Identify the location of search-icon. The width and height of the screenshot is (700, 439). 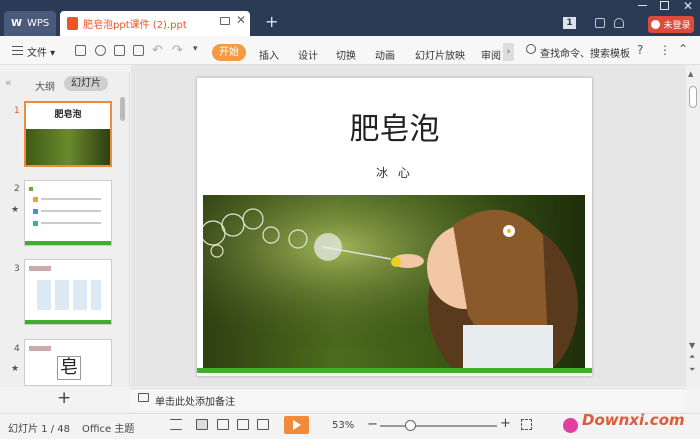
(531, 49).